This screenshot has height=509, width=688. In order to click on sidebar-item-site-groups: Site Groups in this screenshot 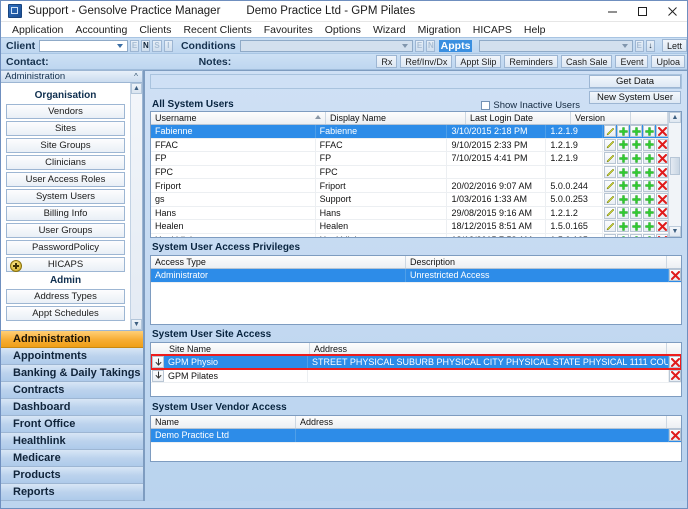, I will do `click(65, 145)`.